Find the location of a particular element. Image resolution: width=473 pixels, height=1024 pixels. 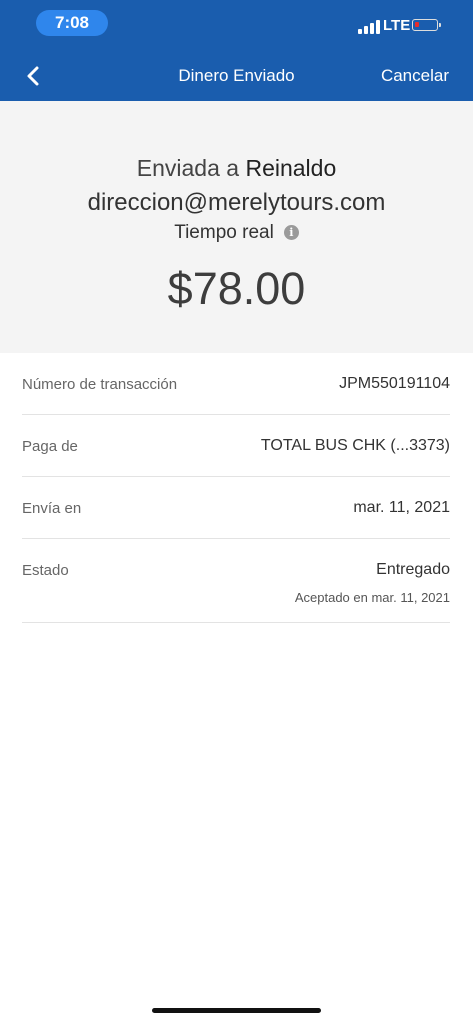

detail-row-pay-from: Paga de TOTAL BUS CHK (...3373) is located at coordinates (236, 446).